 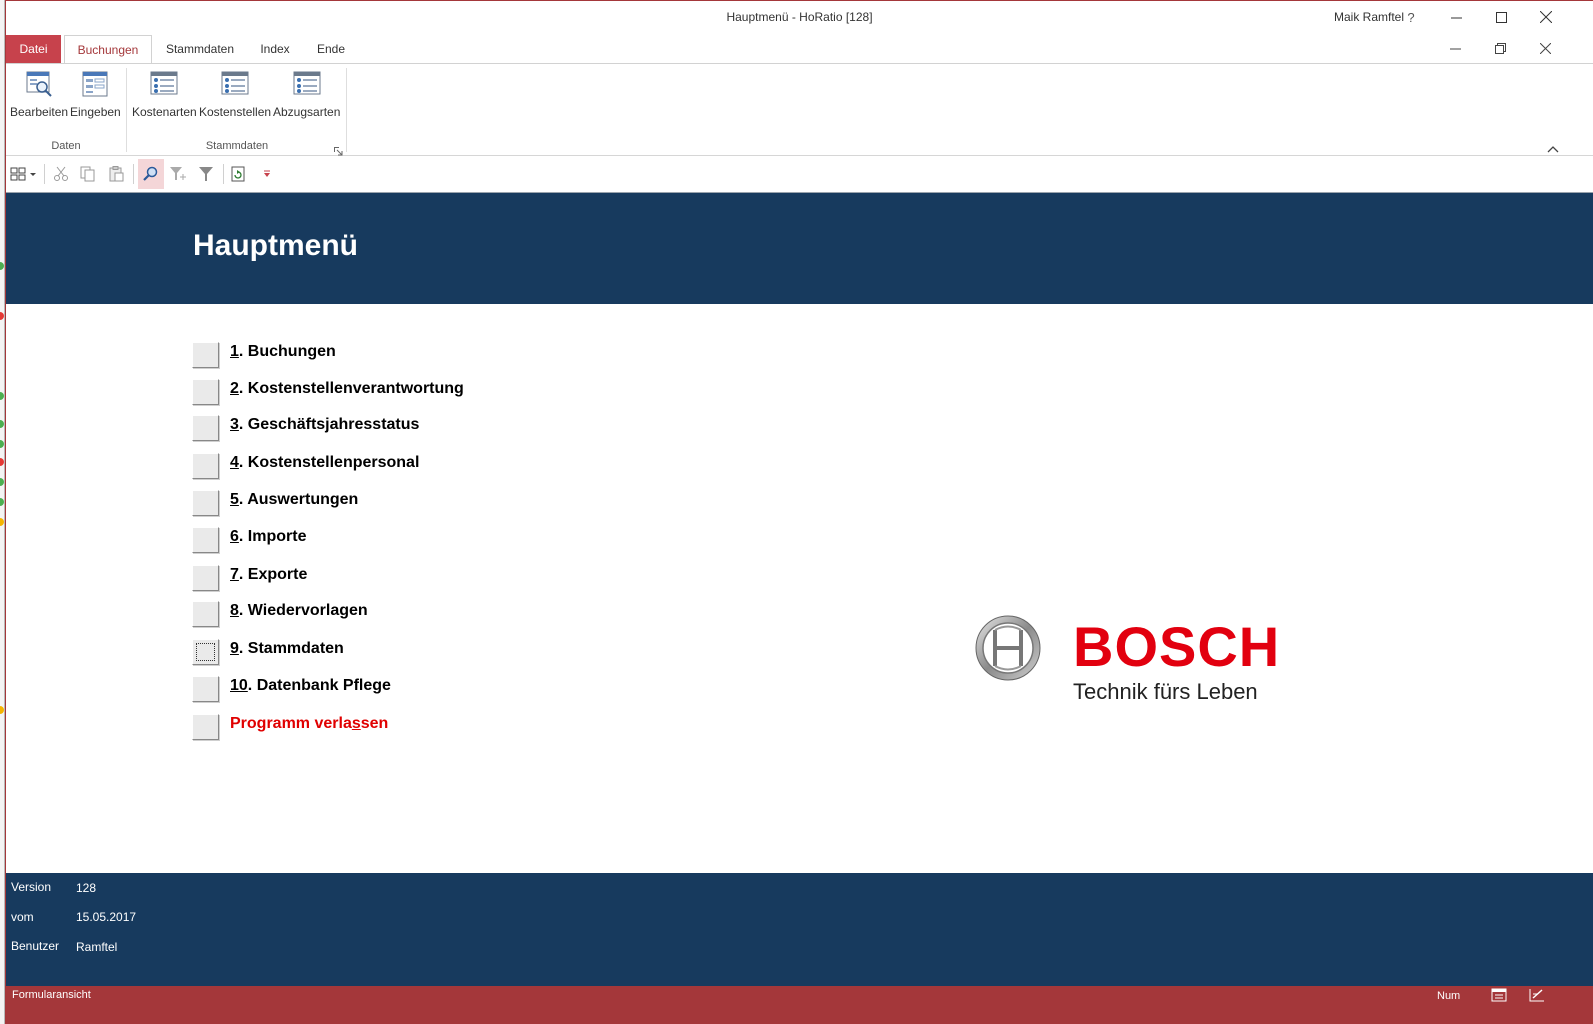 I want to click on eingeben-button: Eingeben, so click(x=95, y=94).